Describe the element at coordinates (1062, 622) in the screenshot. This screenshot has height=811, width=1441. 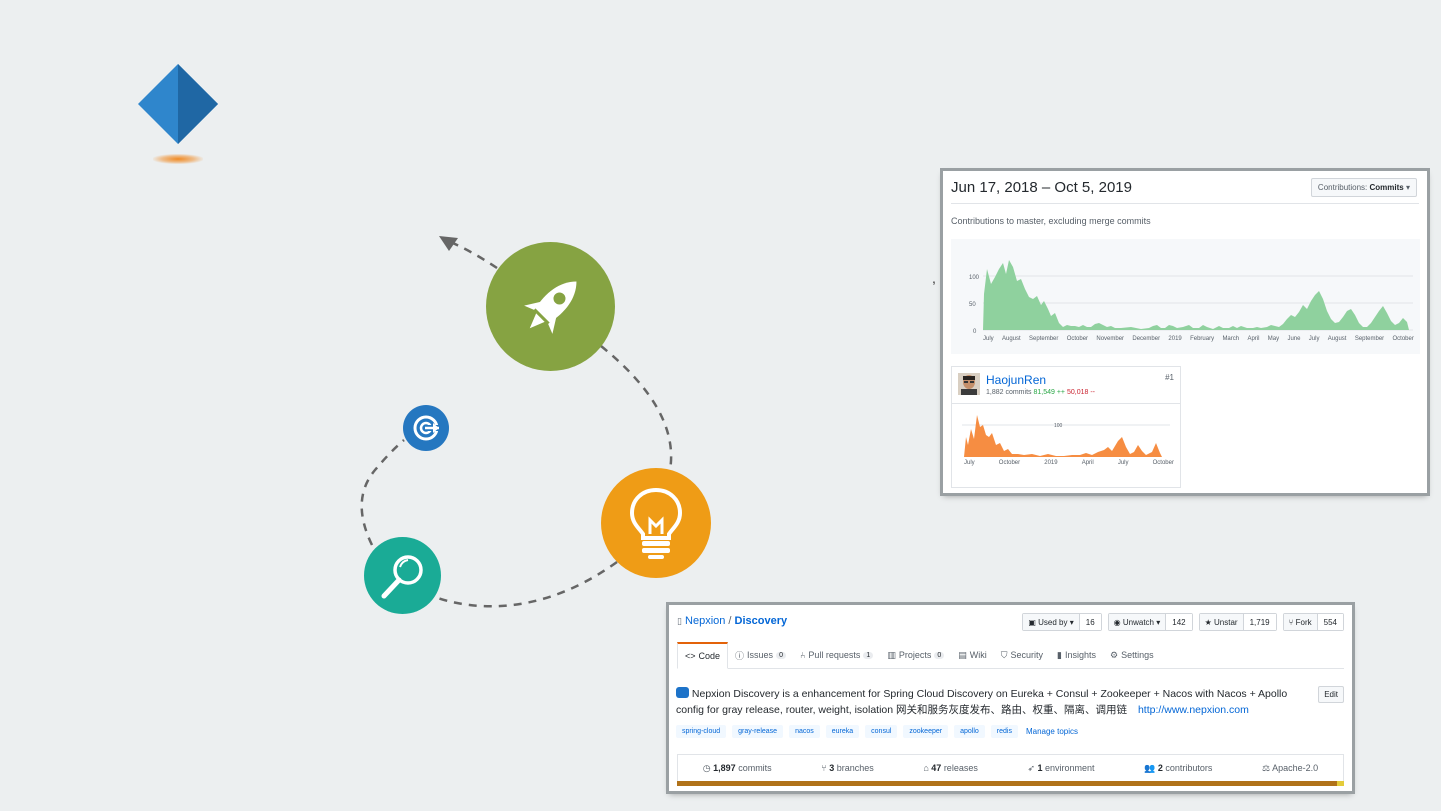
I see `used-by-button: ▣ Used by ▾ 16` at that location.